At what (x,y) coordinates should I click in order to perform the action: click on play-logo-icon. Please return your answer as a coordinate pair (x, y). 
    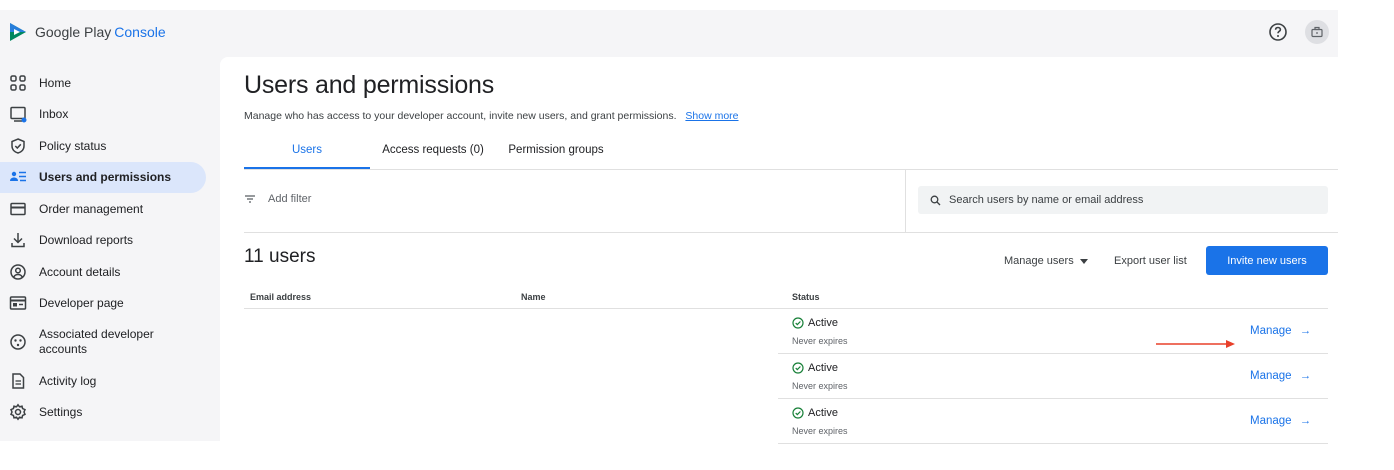
    Looking at the image, I should click on (18, 32).